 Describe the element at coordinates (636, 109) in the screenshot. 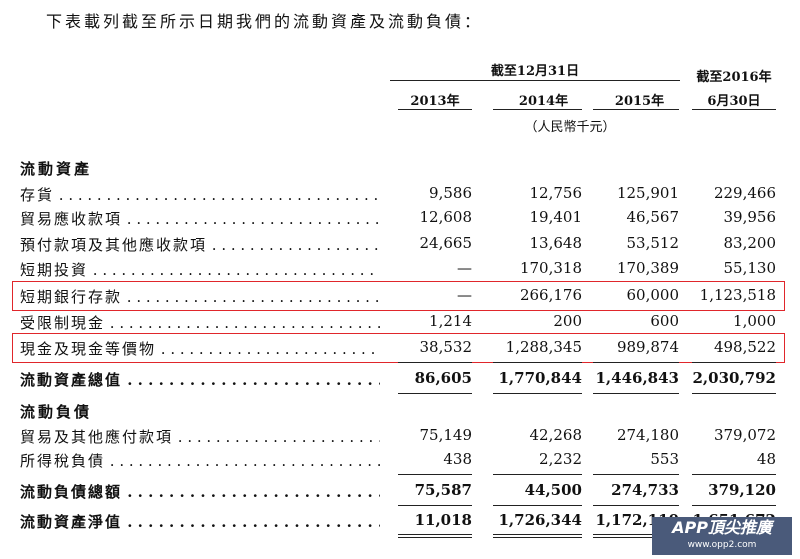

I see `header-rule-2015` at that location.